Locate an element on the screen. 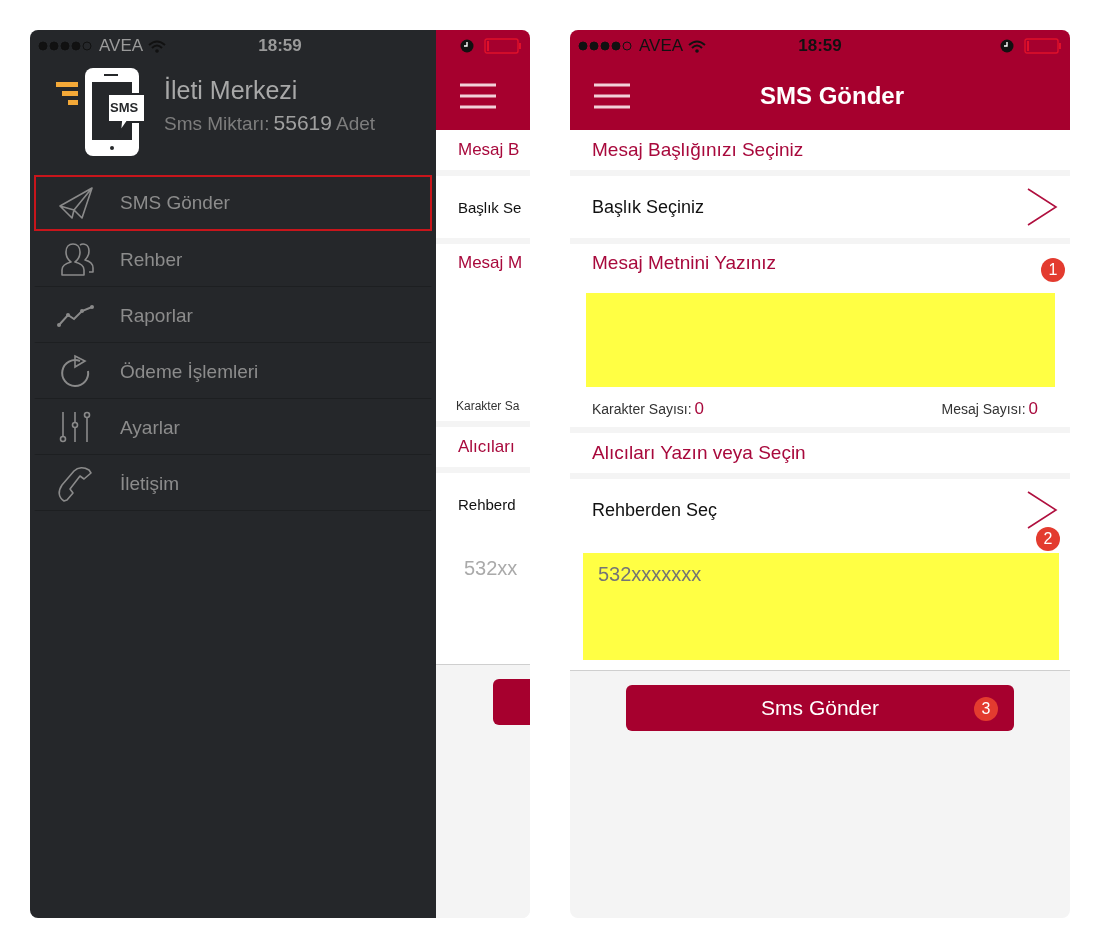 Image resolution: width=1118 pixels, height=942 pixels. logo-text: SMS is located at coordinates (124, 107).